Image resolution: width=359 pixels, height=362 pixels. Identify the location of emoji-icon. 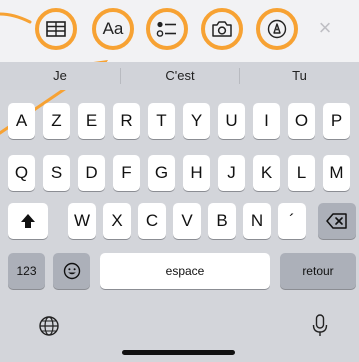
(71, 271).